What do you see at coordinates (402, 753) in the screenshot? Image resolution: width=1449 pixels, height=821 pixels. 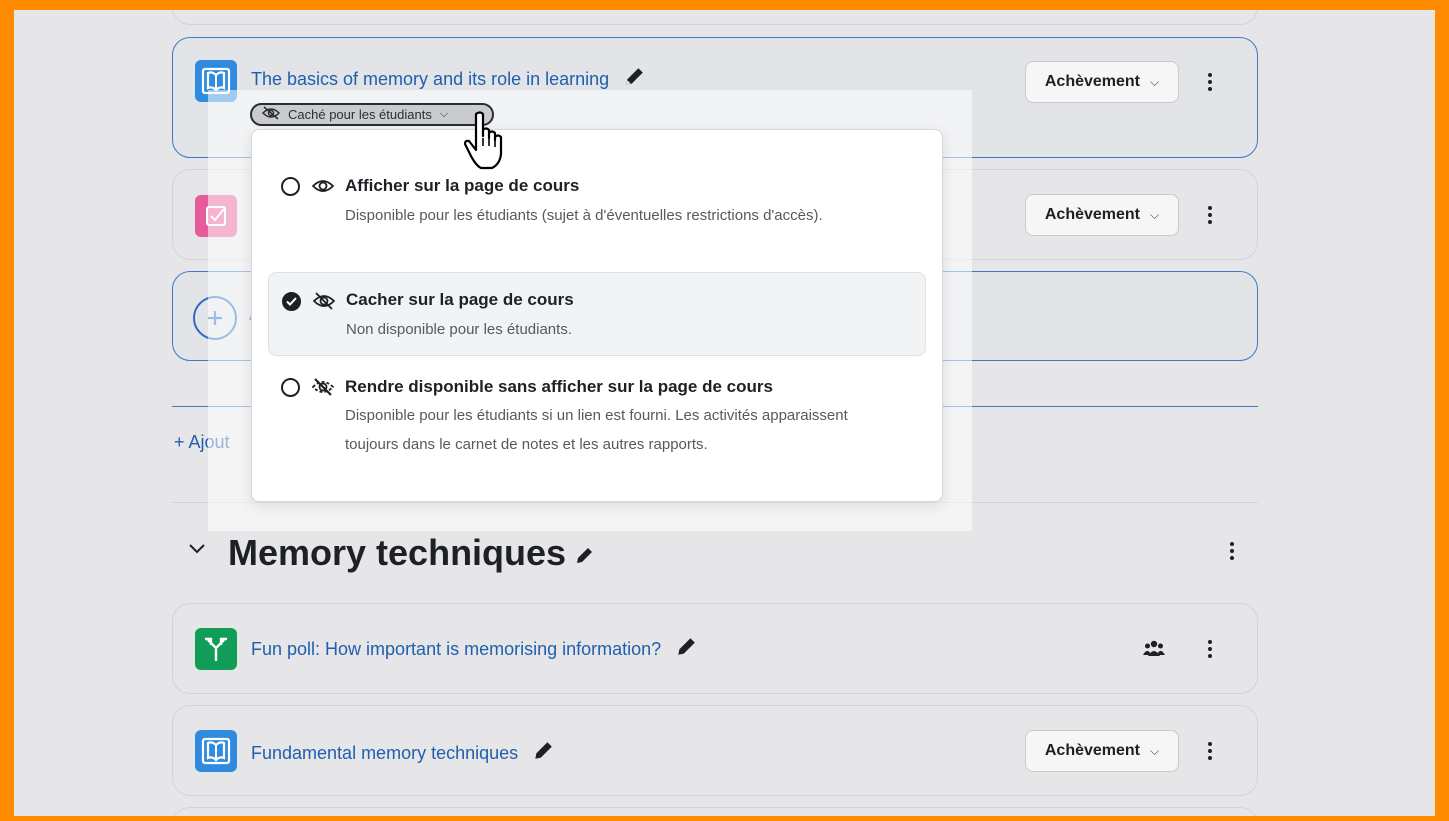 I see `activity-title-link: Fundamental memory techniques` at bounding box center [402, 753].